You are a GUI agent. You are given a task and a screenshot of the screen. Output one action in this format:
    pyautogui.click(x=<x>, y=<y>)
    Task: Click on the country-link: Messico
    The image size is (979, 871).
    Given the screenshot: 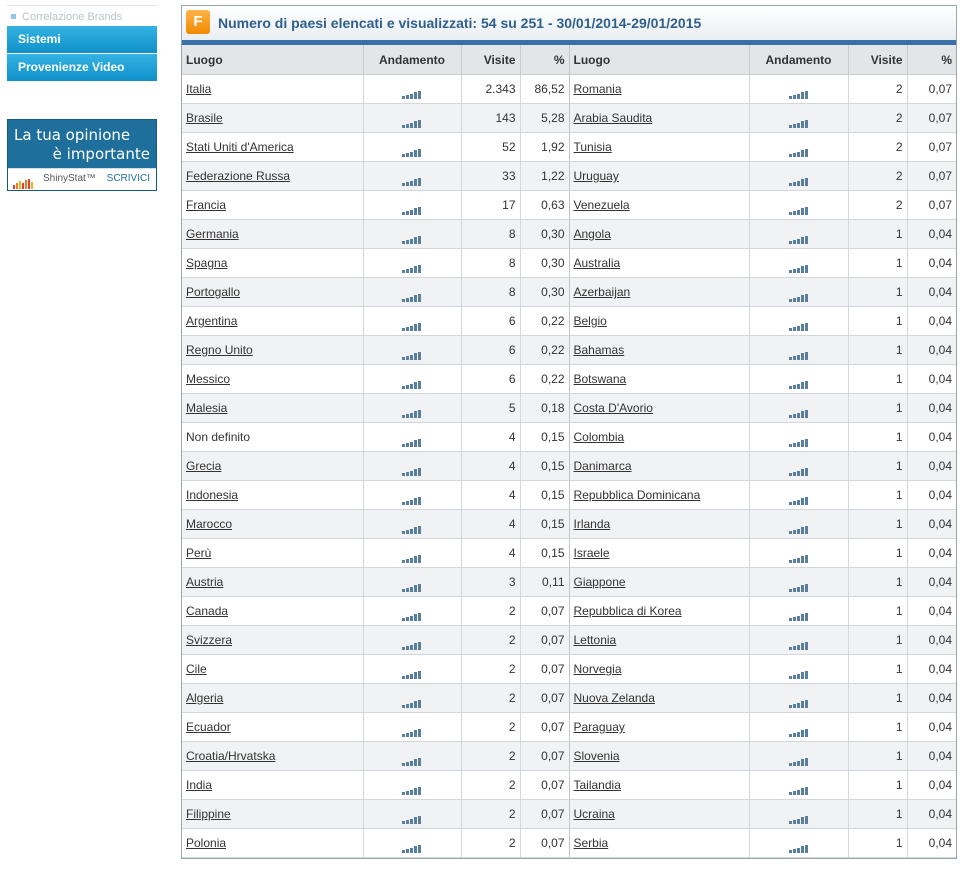 What is the action you would take?
    pyautogui.click(x=208, y=379)
    